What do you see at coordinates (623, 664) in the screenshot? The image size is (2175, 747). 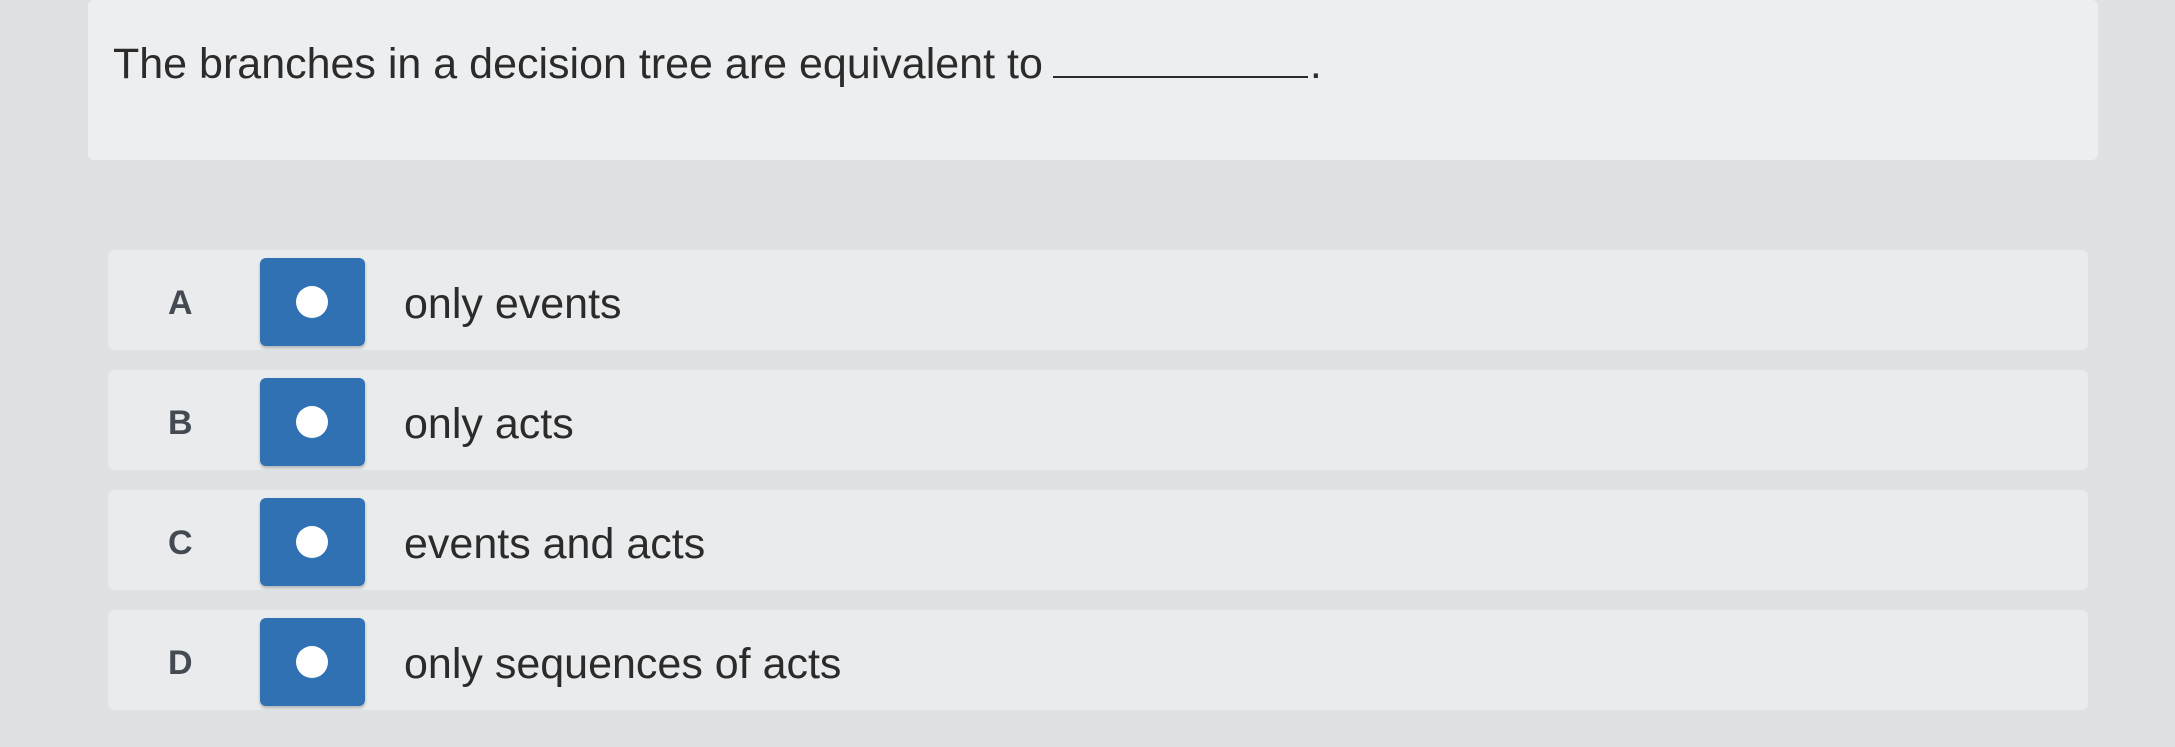 I see `option-label: only sequences of acts` at bounding box center [623, 664].